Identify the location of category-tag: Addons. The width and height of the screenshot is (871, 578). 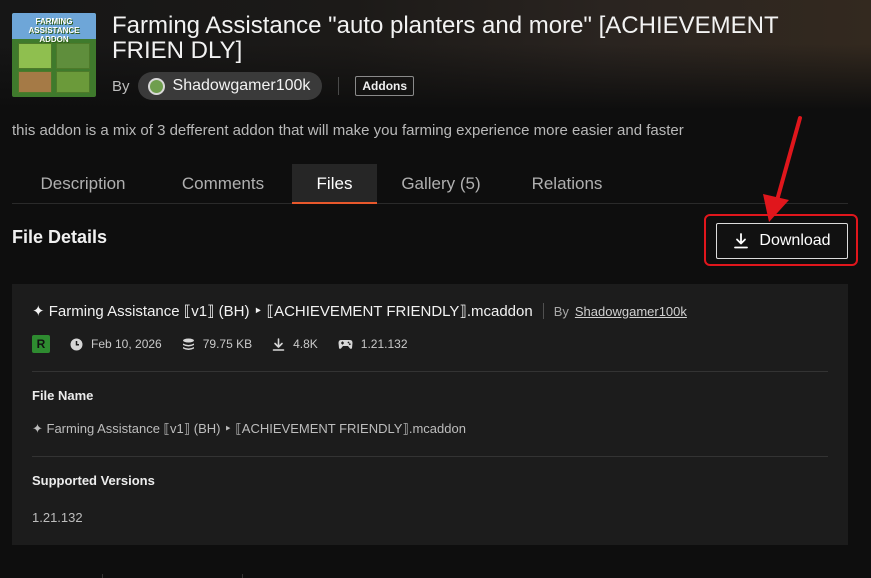
(385, 86).